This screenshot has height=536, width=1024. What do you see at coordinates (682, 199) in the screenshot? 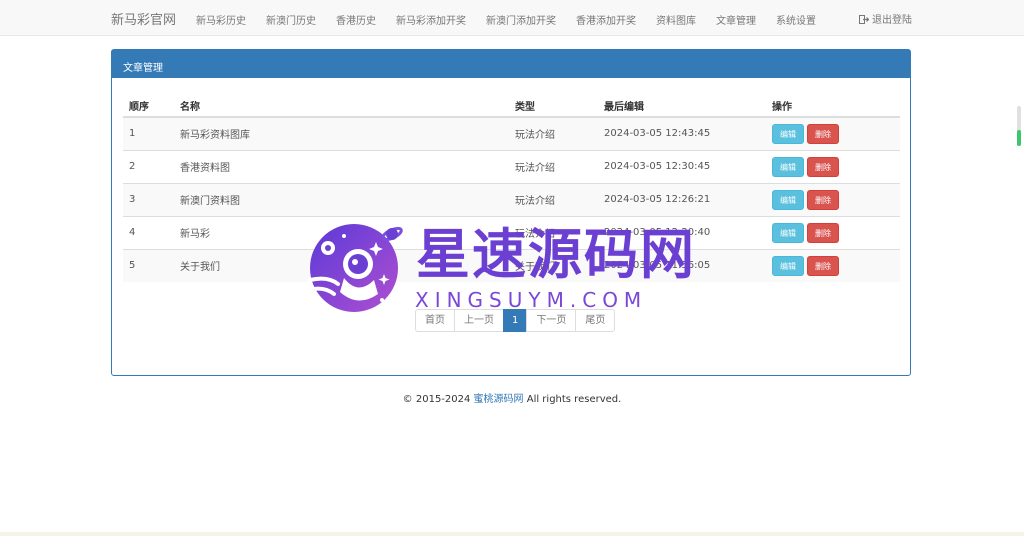
I see `row-updated: 2024-03-05 12:26:21` at bounding box center [682, 199].